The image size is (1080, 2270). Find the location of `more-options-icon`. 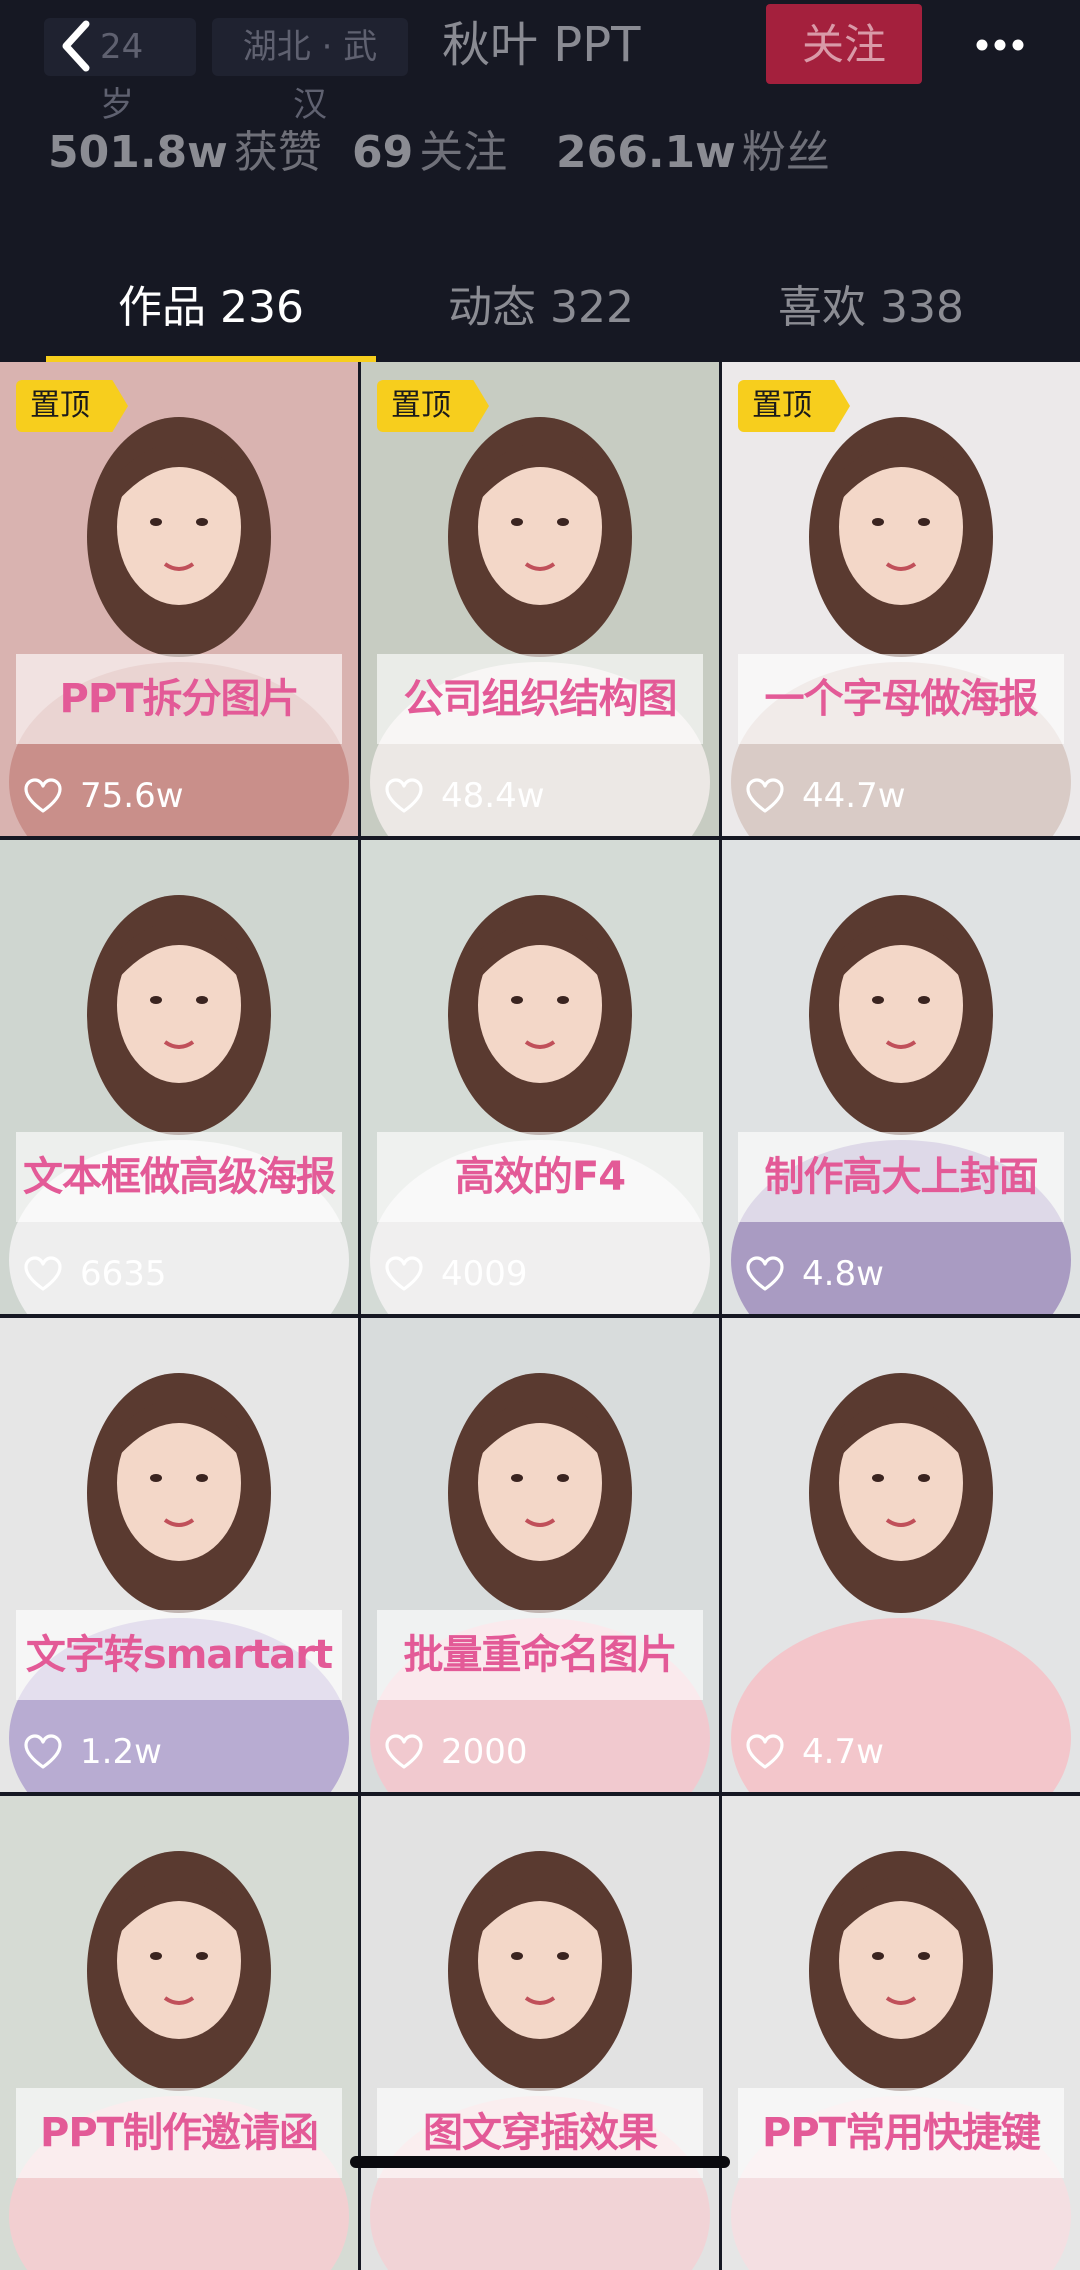

more-options-icon is located at coordinates (1000, 45).